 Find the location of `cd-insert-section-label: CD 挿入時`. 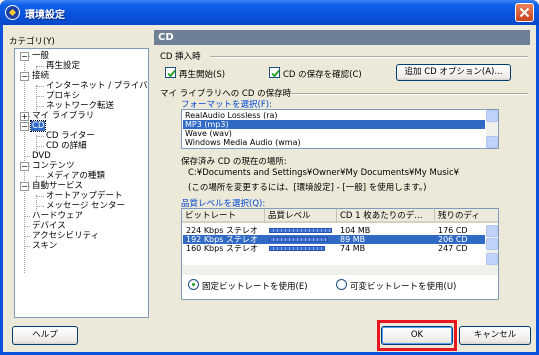

cd-insert-section-label: CD 挿入時 is located at coordinates (180, 57).